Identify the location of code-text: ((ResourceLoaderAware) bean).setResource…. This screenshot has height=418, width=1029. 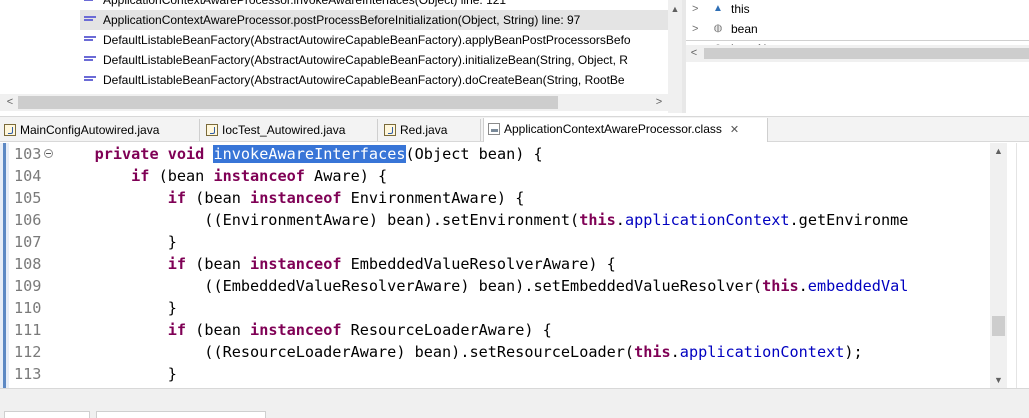
(460, 352).